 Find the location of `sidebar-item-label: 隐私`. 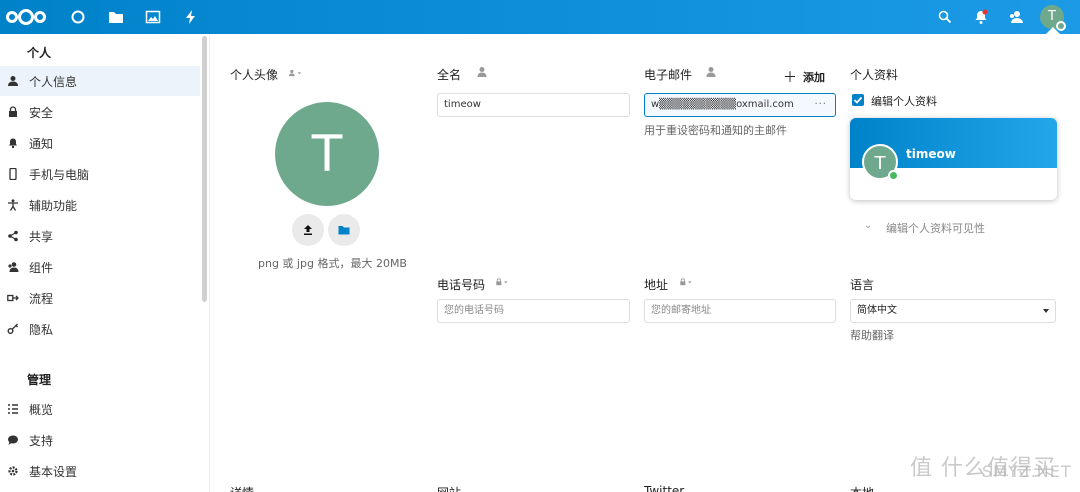

sidebar-item-label: 隐私 is located at coordinates (41, 329).